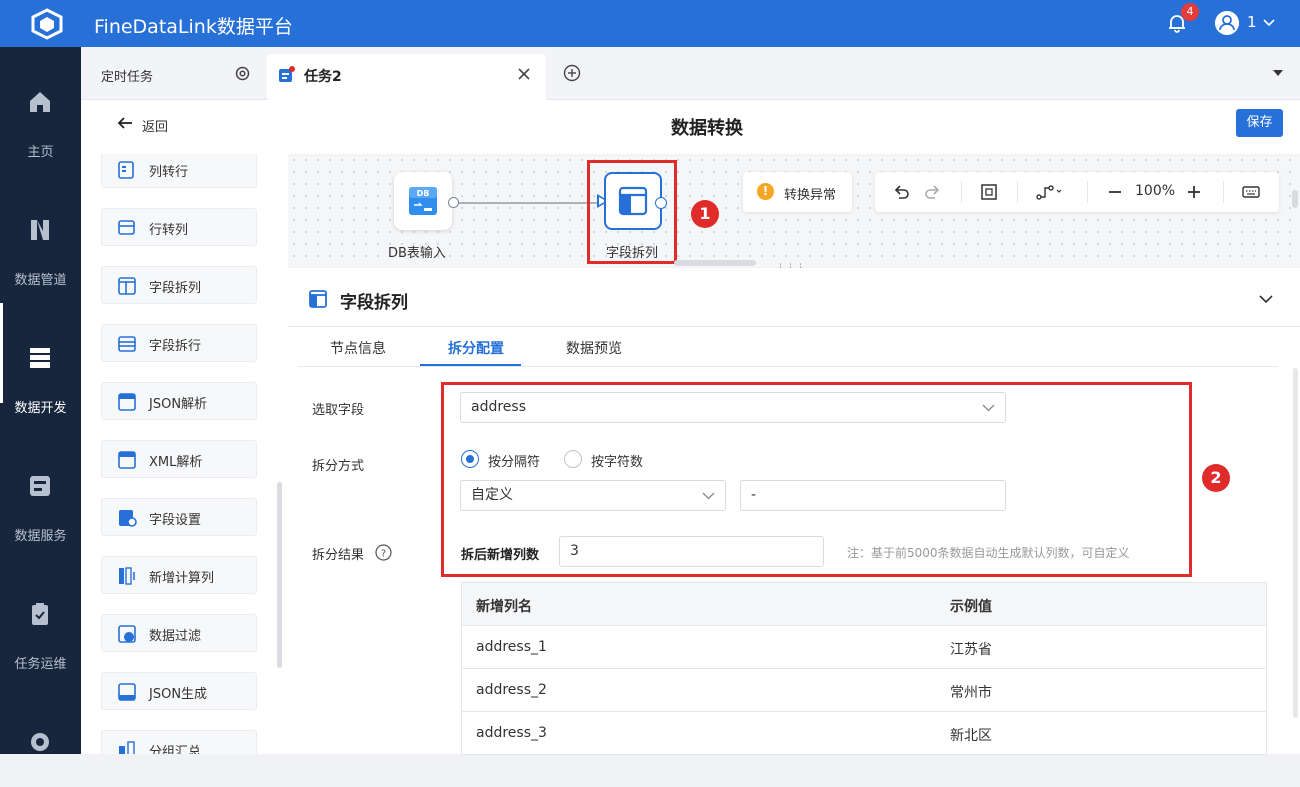 The width and height of the screenshot is (1300, 787). I want to click on home-icon, so click(40, 102).